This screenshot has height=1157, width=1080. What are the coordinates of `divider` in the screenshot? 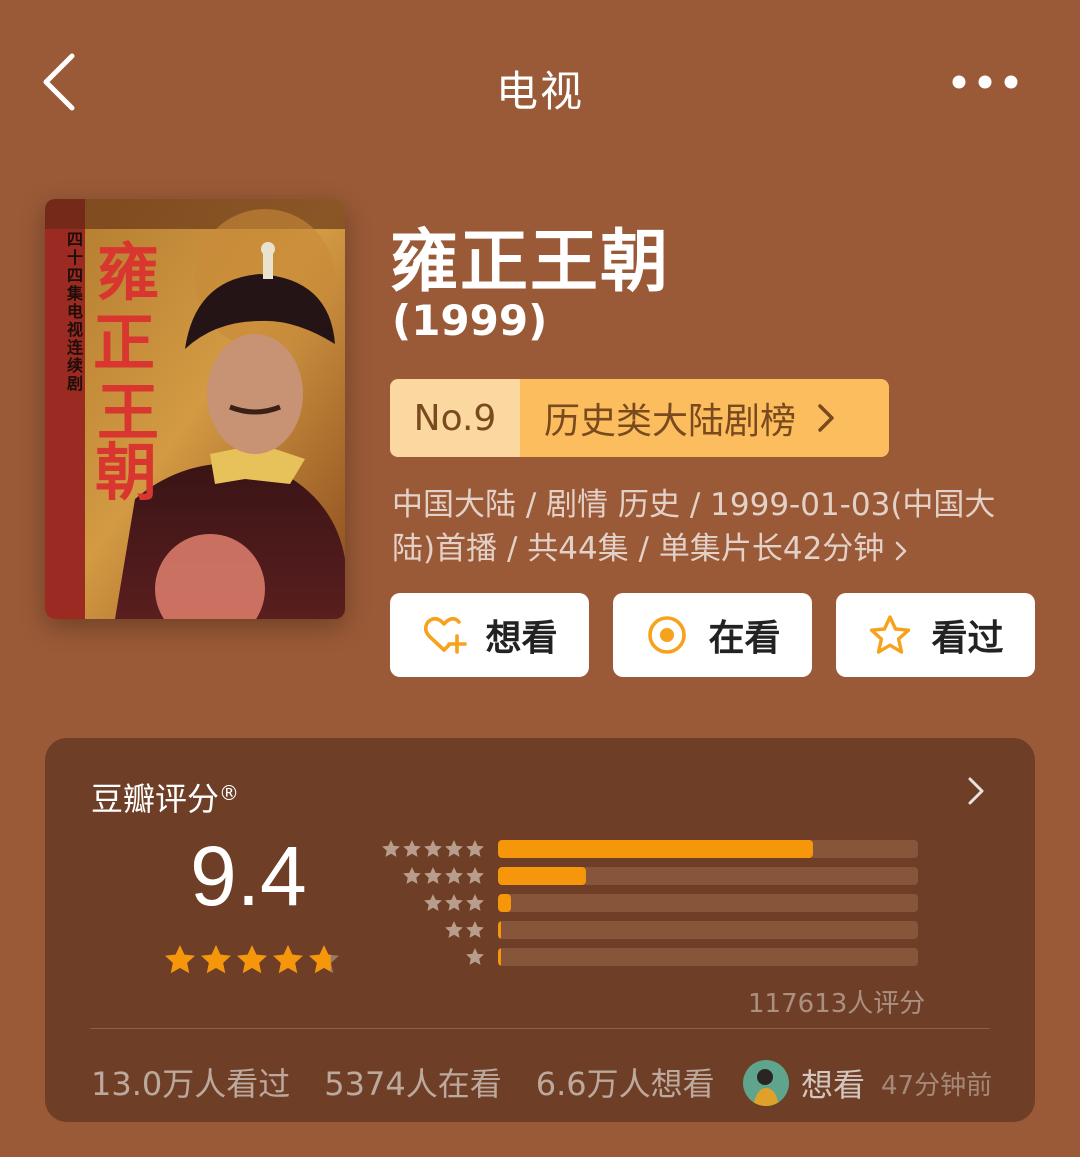 It's located at (540, 1028).